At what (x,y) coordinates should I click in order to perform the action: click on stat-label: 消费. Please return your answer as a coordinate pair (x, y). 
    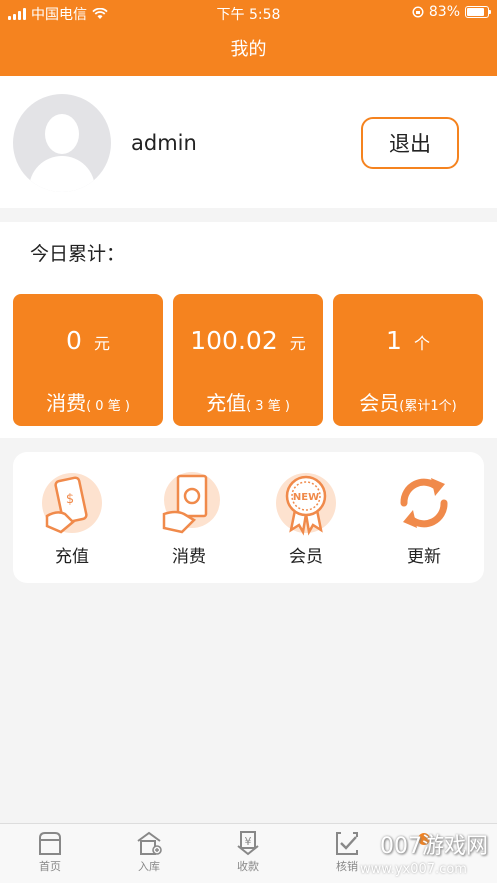
    Looking at the image, I should click on (66, 403).